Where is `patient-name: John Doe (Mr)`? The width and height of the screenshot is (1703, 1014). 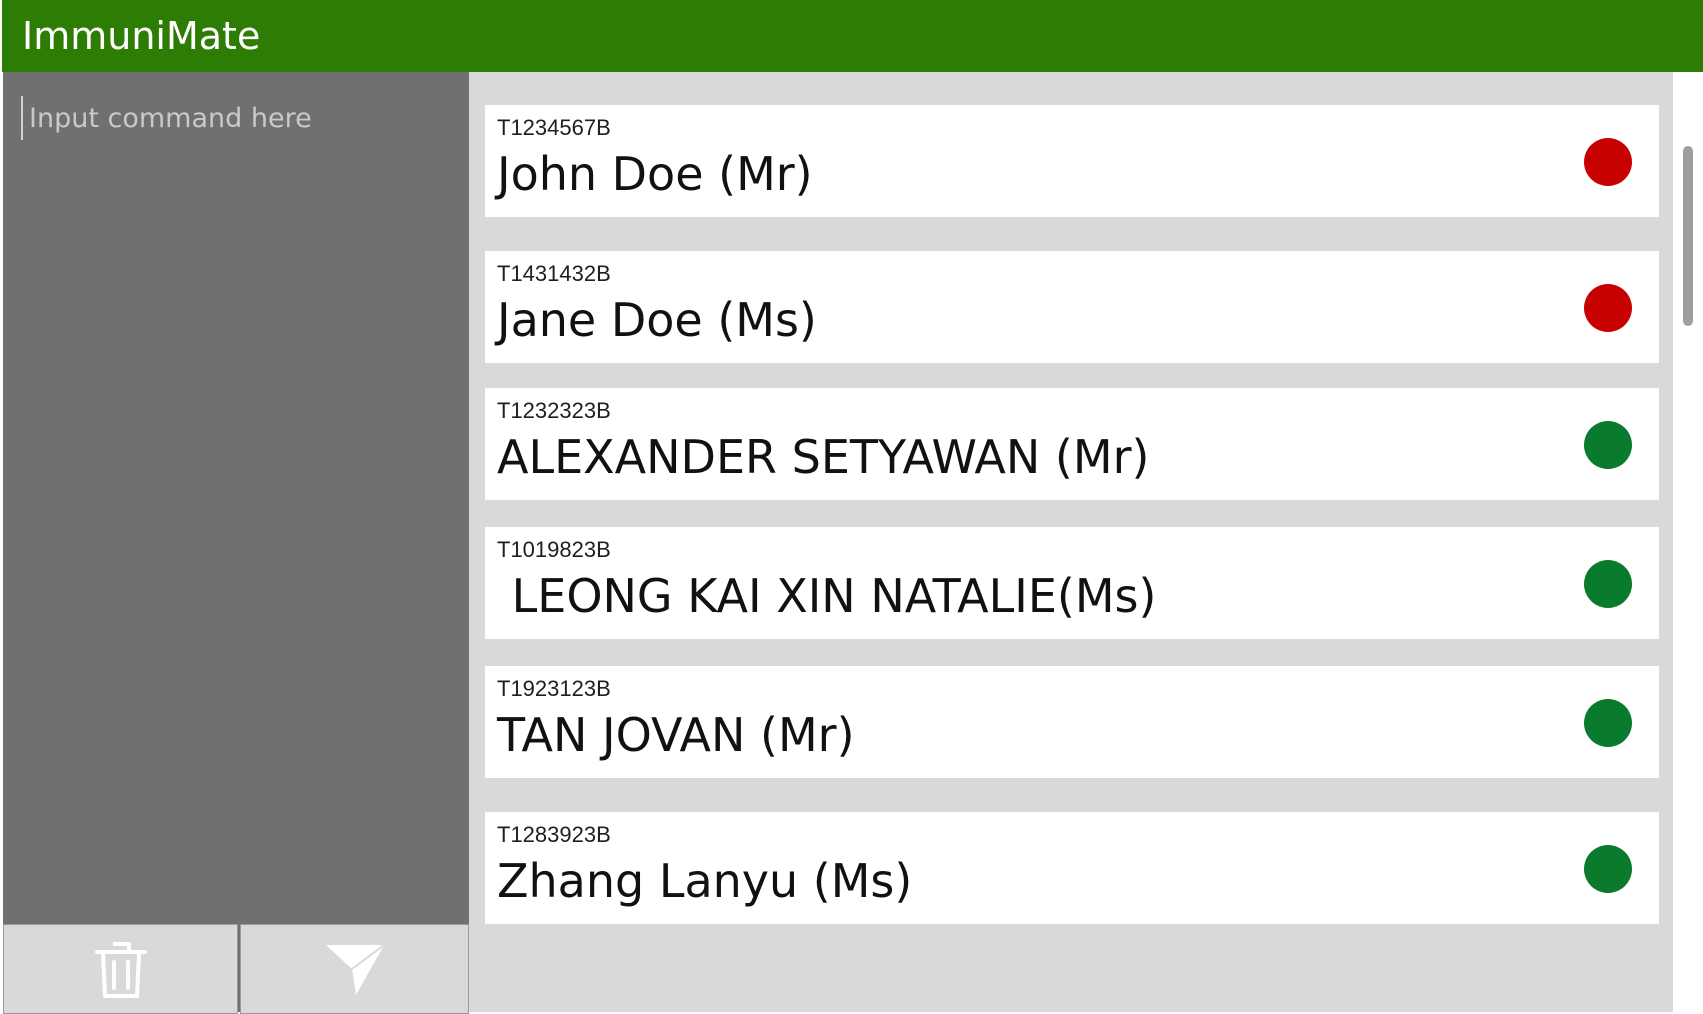 patient-name: John Doe (Mr) is located at coordinates (655, 174).